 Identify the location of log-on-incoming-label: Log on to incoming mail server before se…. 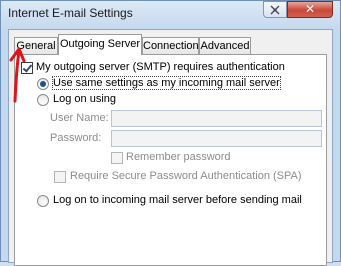
(177, 200).